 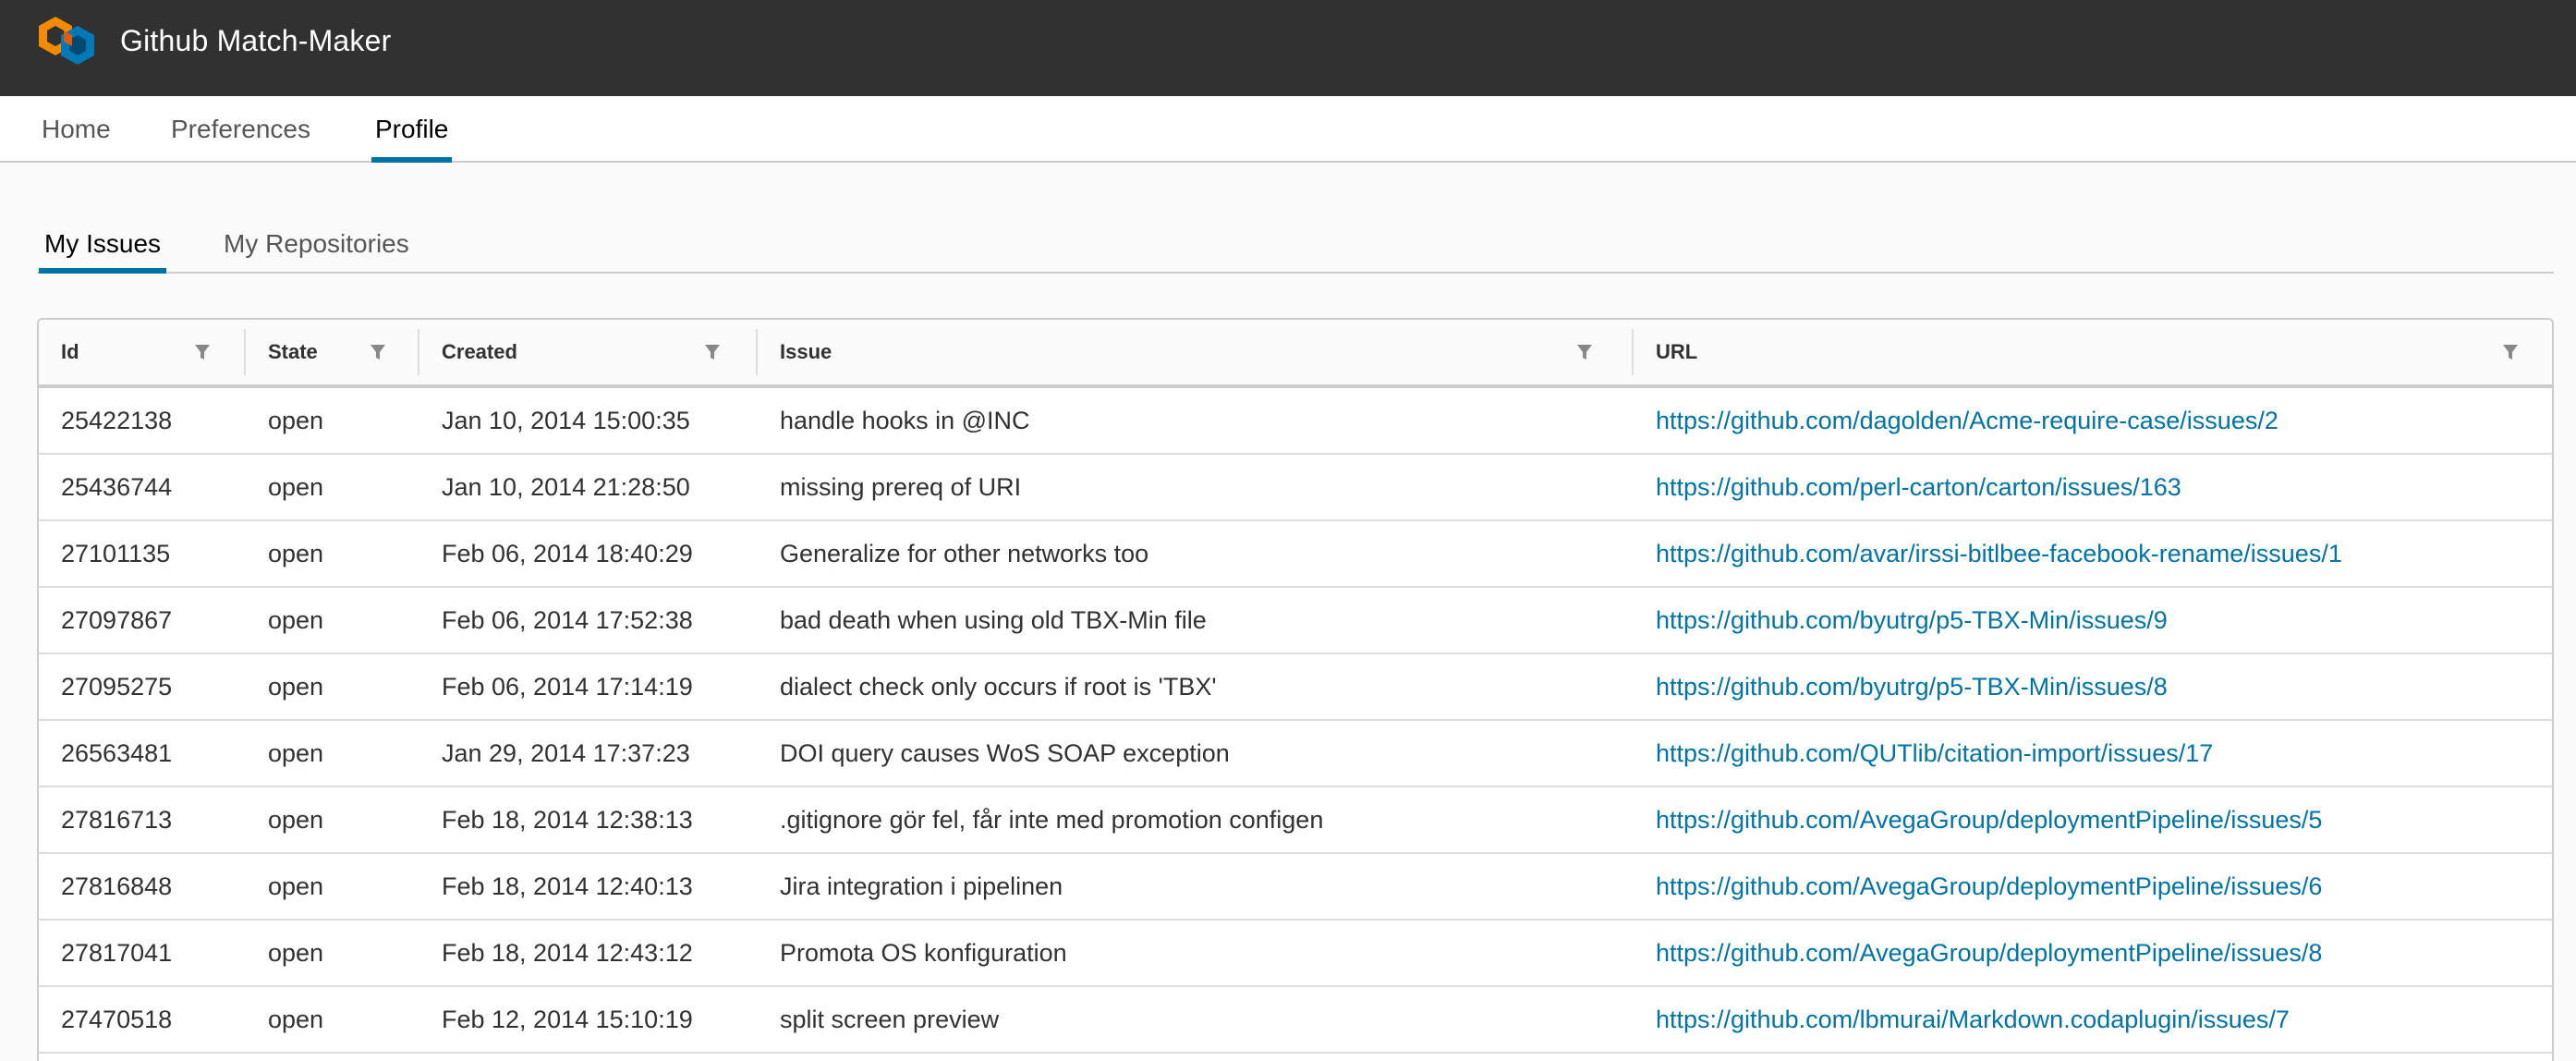 I want to click on cell-created: Feb 06, 2014 17:52:38, so click(x=567, y=620).